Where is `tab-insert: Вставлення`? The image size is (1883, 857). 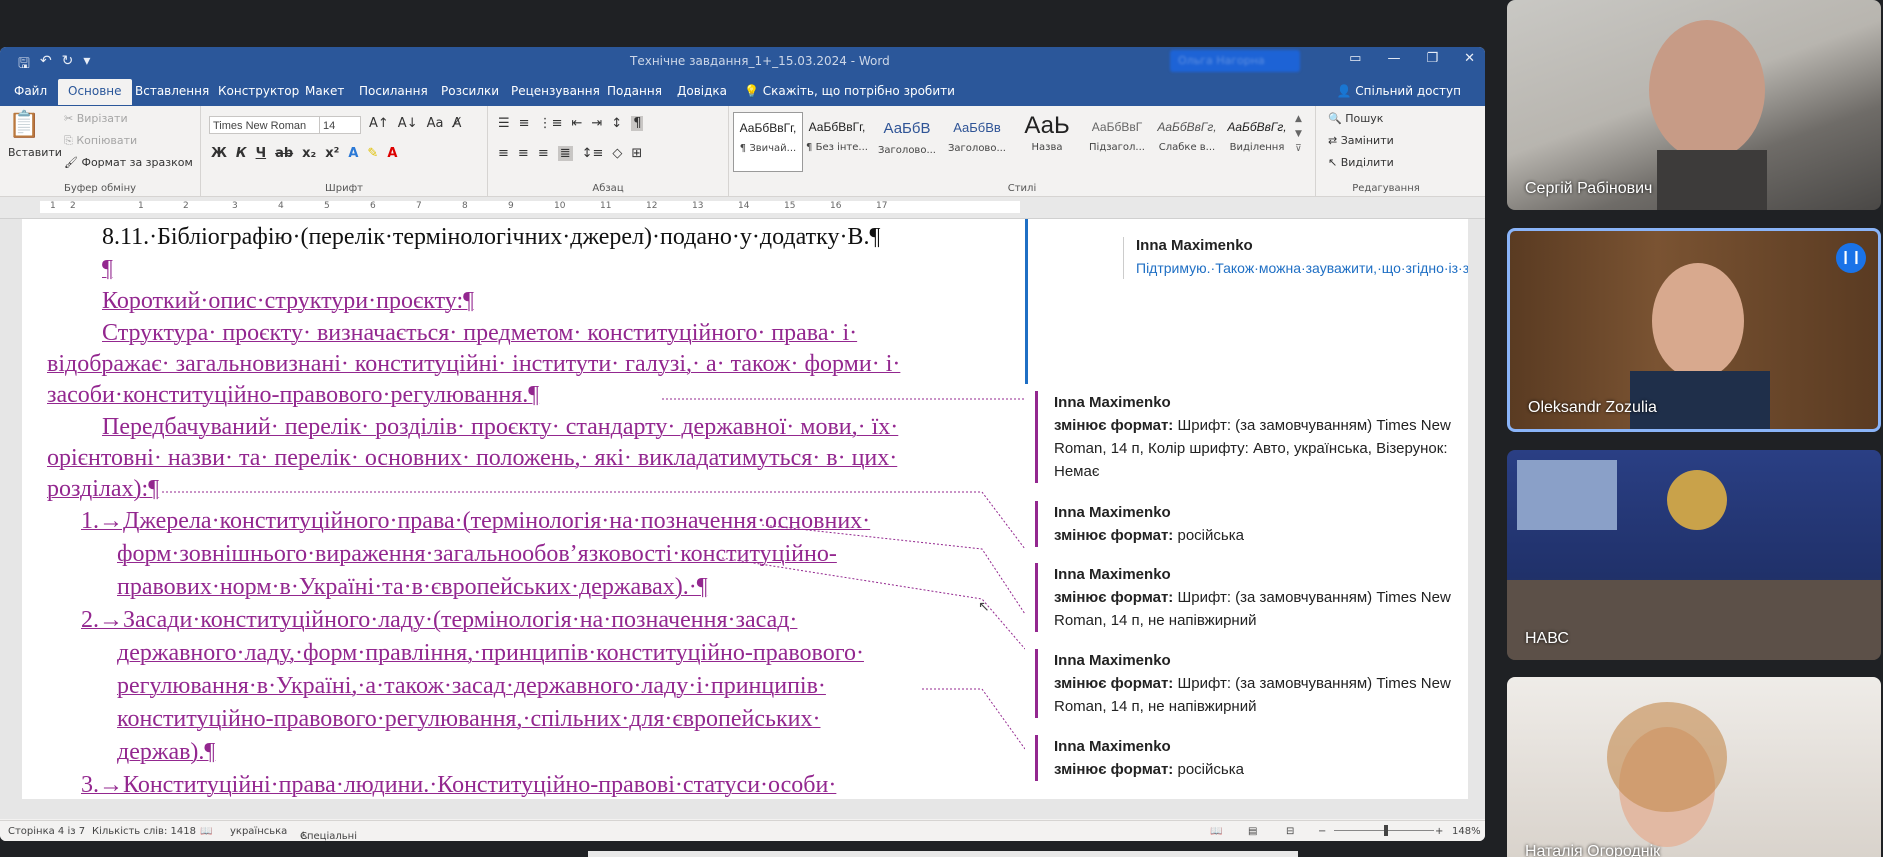 tab-insert: Вставлення is located at coordinates (172, 91).